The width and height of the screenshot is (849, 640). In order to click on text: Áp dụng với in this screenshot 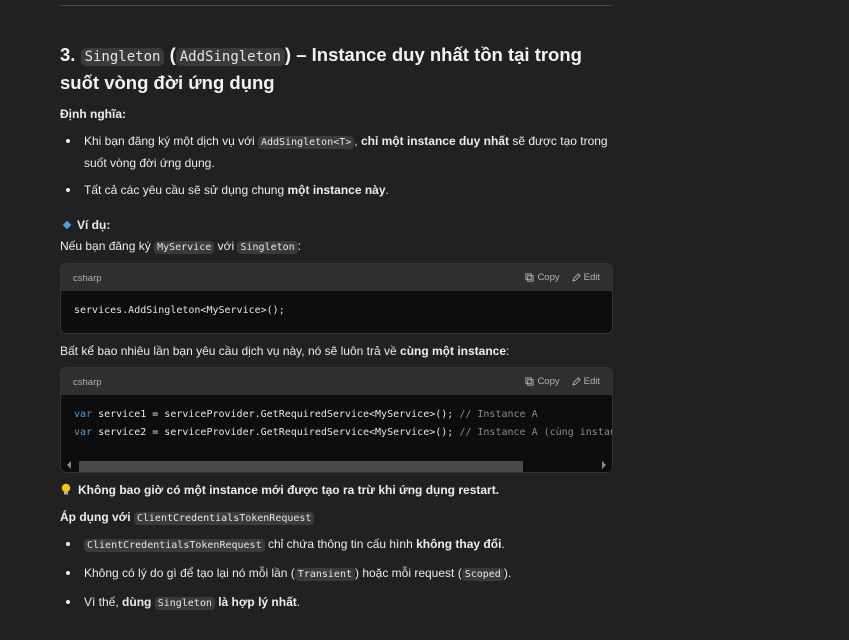, I will do `click(97, 517)`.